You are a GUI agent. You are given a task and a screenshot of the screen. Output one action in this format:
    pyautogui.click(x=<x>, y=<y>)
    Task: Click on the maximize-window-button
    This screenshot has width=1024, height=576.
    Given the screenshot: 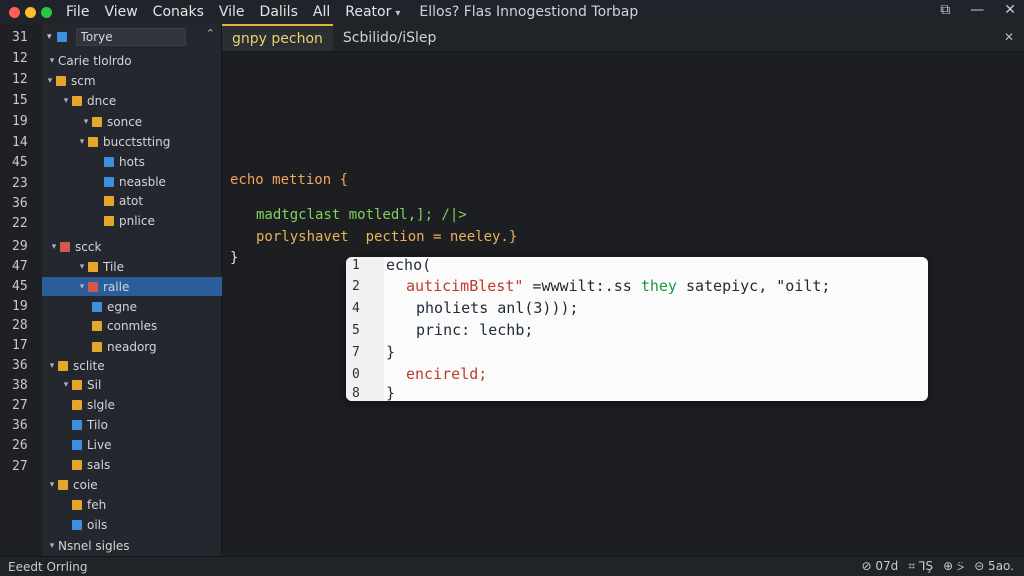 What is the action you would take?
    pyautogui.click(x=46, y=12)
    